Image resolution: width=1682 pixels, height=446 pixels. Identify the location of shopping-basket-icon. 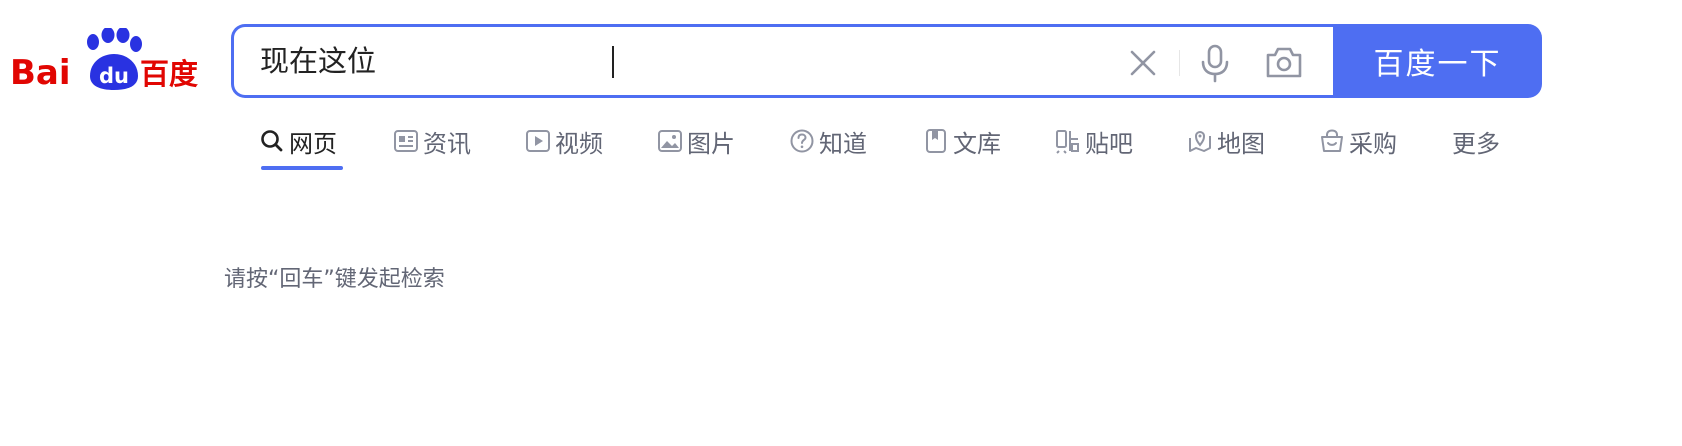
(1332, 140).